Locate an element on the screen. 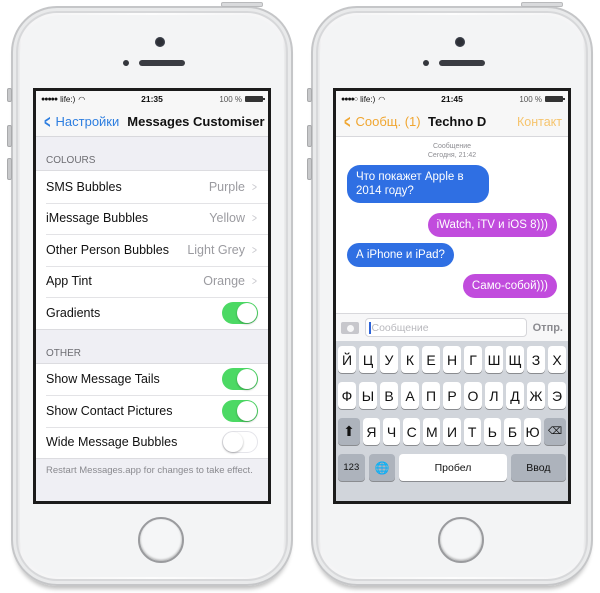 The image size is (600, 593). letter-key: Ш is located at coordinates (494, 359).